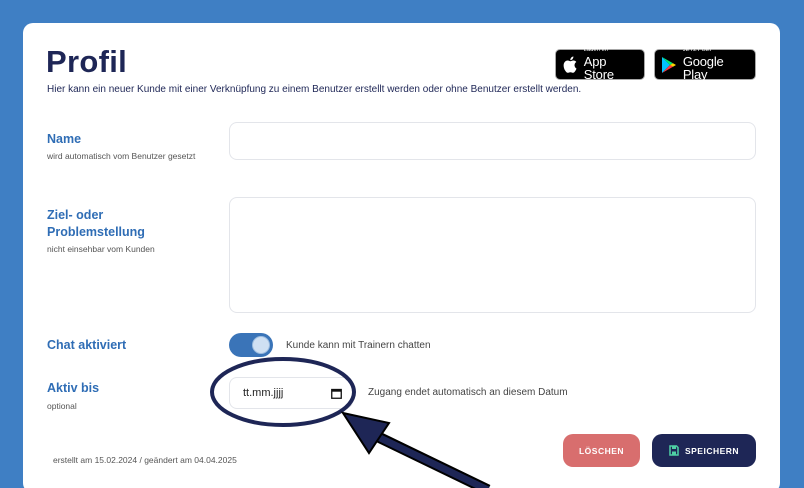 The height and width of the screenshot is (488, 804). I want to click on name-hint: wird automatisch vom Benutzer gesetzt, so click(121, 156).